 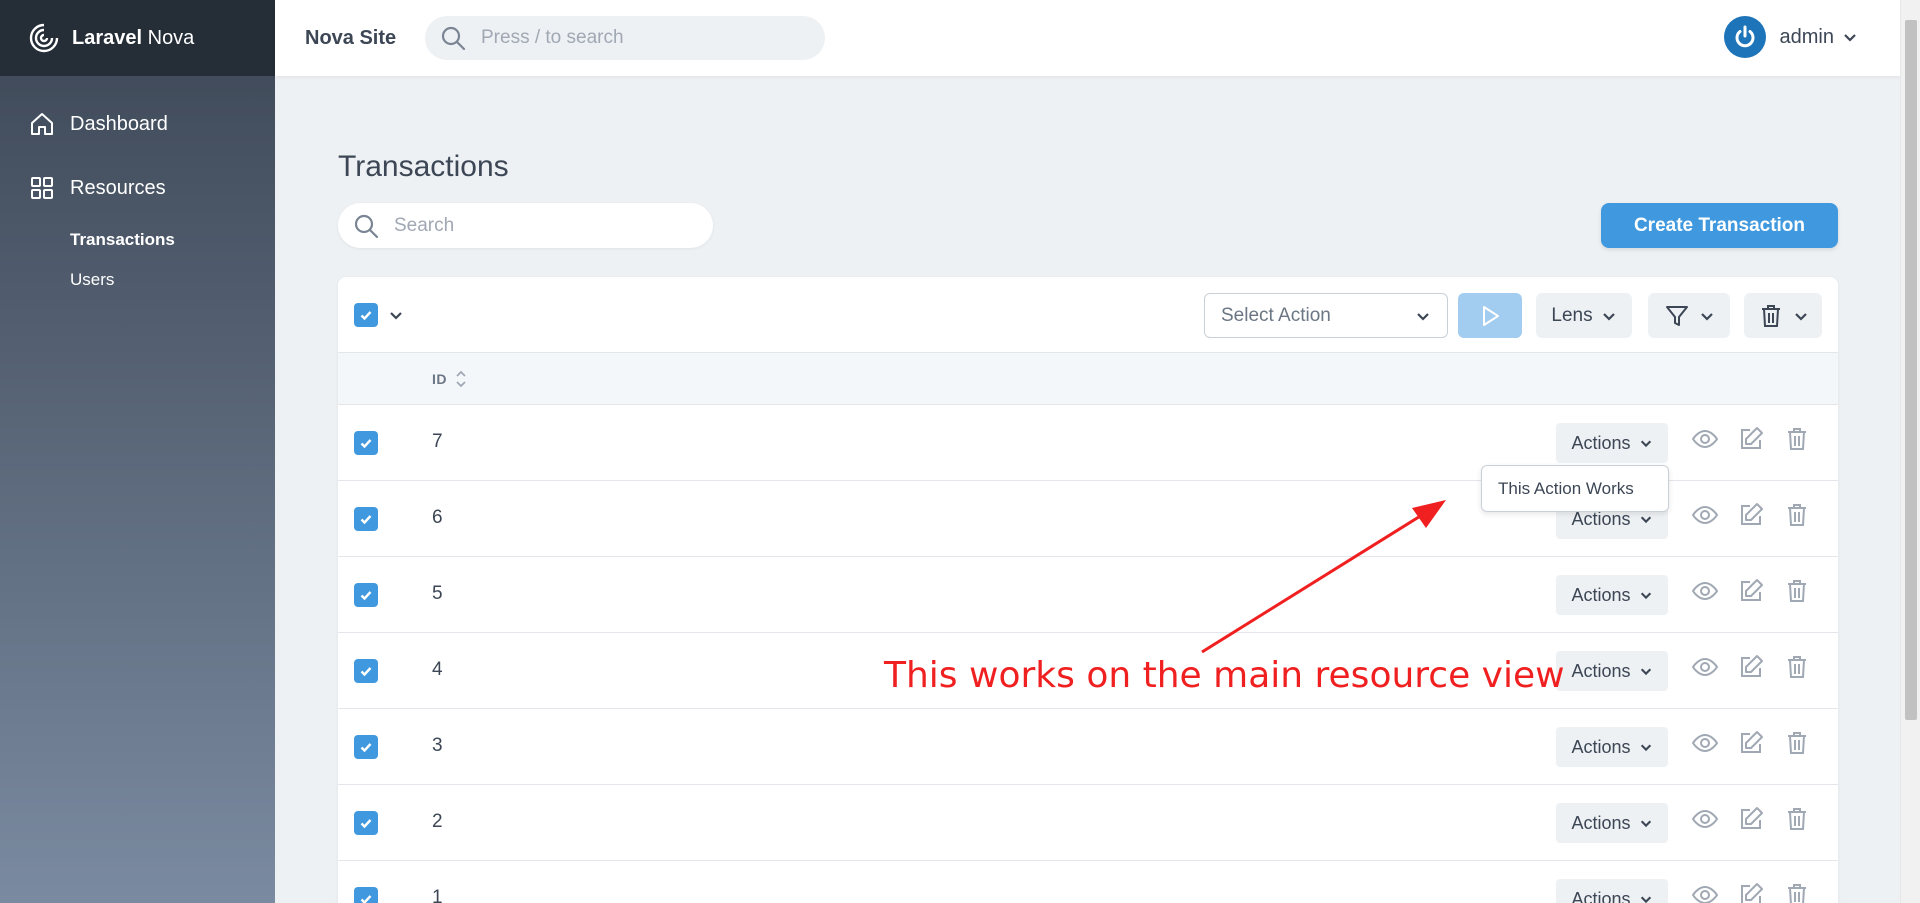 I want to click on table-row: 3 Actions, so click(x=1088, y=747).